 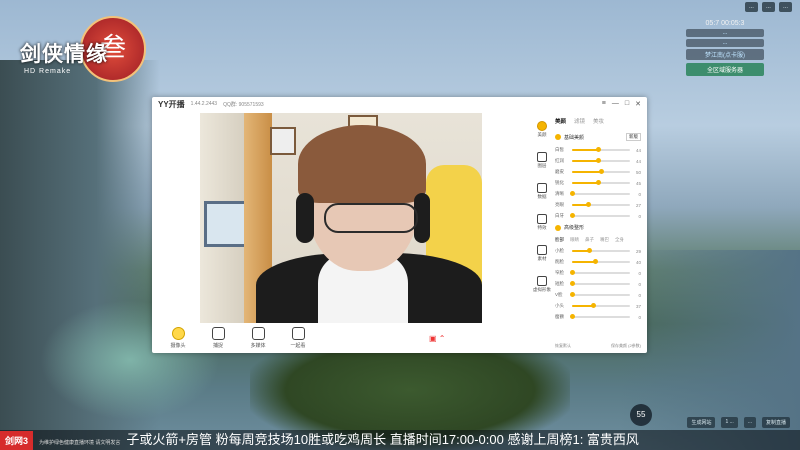 I want to click on subtab: 脸部, so click(x=559, y=240).